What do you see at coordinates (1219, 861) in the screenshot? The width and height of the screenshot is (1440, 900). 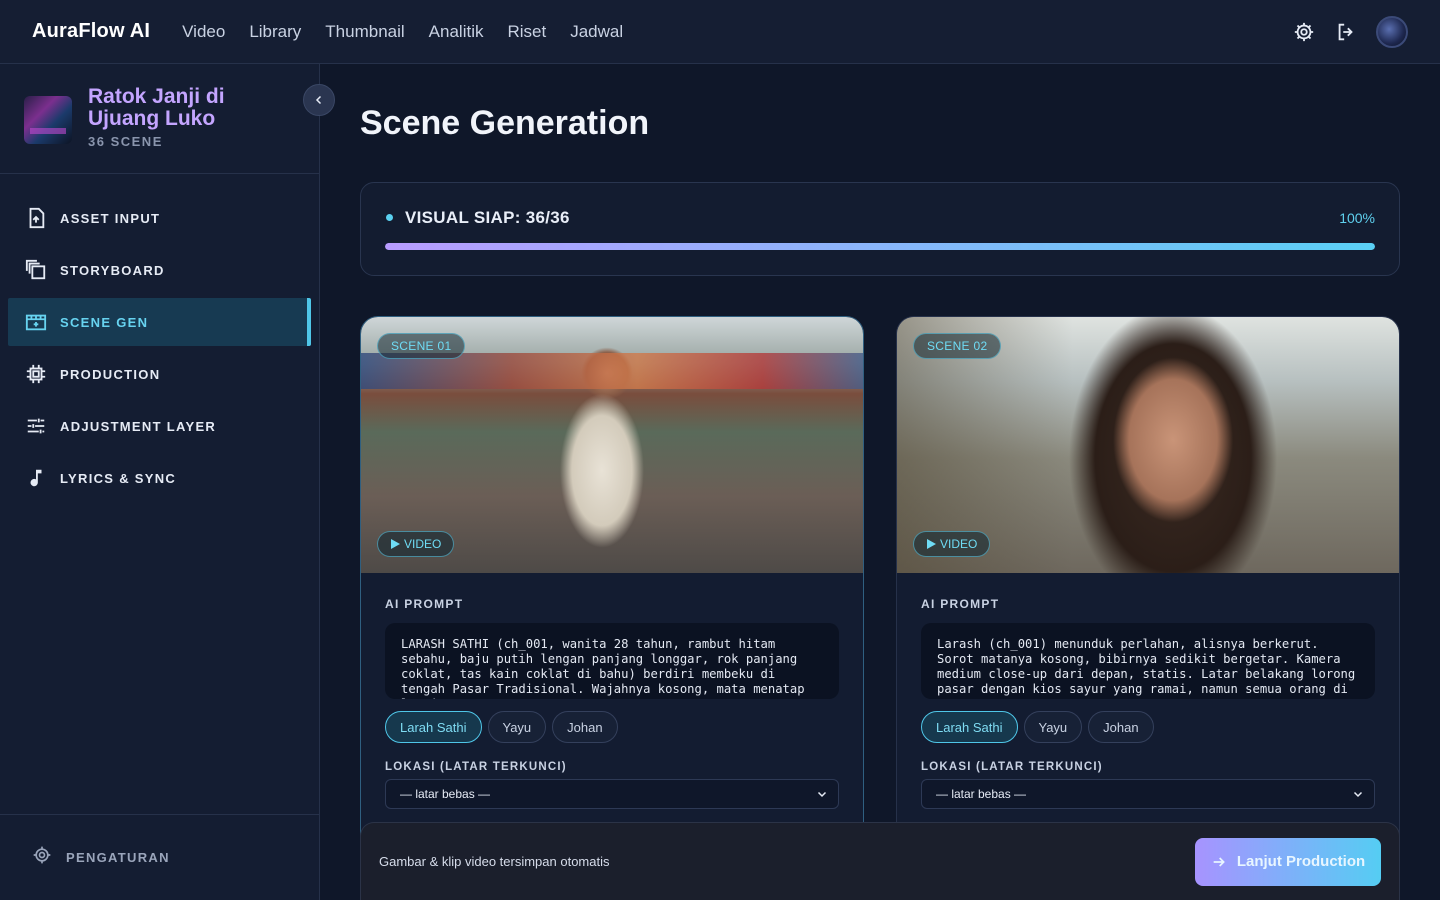 I see `arrow-right-icon` at bounding box center [1219, 861].